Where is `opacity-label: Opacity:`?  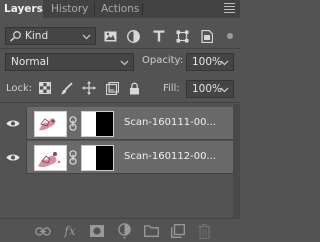
opacity-label: Opacity: is located at coordinates (163, 60).